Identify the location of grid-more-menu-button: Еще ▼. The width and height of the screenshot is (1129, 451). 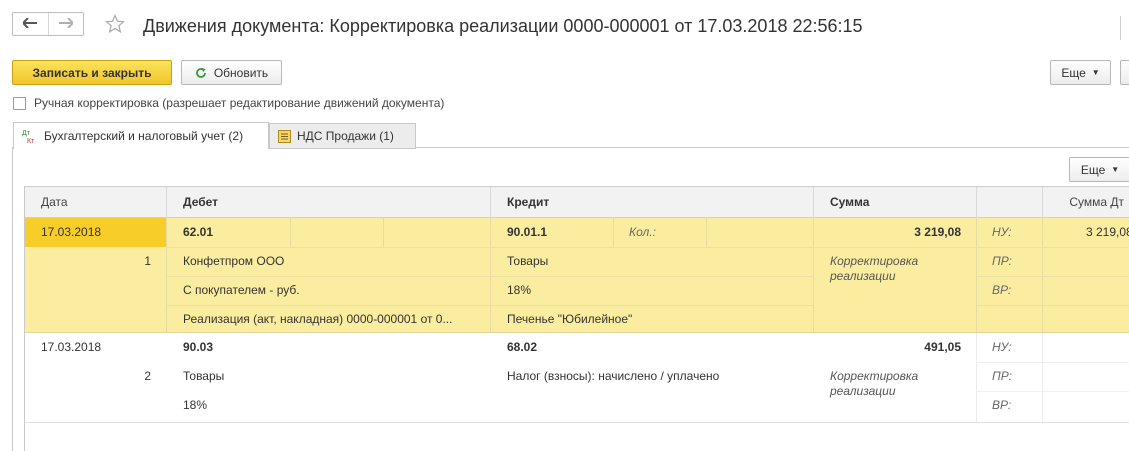
(1099, 169).